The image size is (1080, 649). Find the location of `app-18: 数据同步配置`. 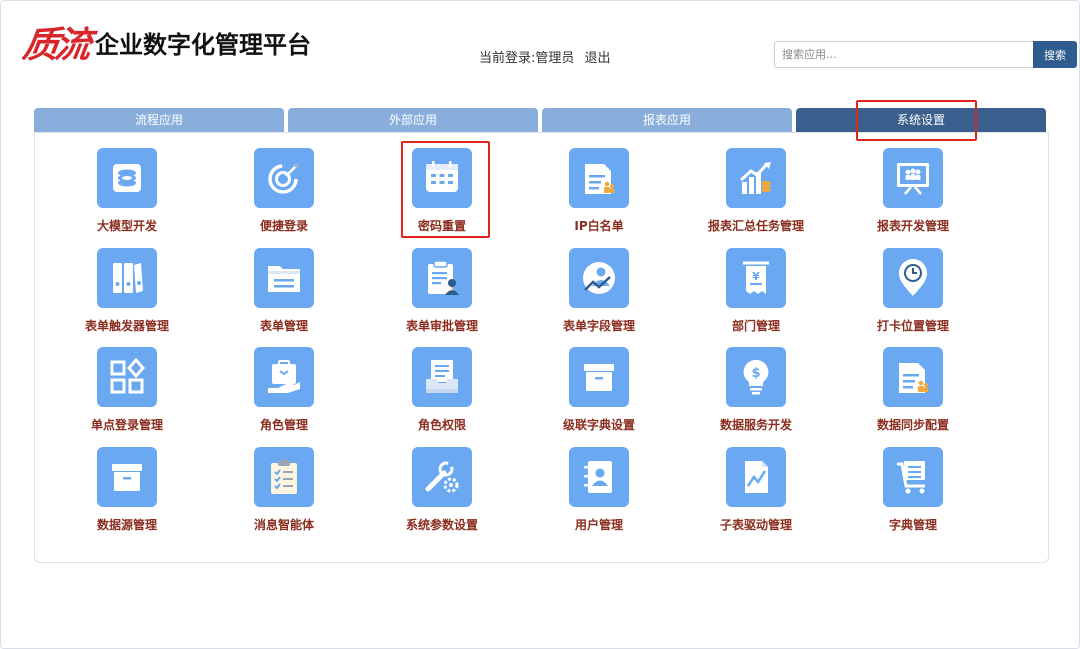

app-18: 数据同步配置 is located at coordinates (913, 390).